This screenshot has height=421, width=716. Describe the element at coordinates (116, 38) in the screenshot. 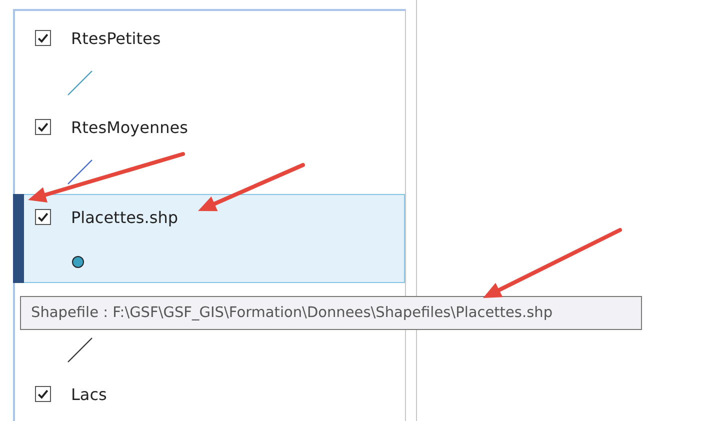

I see `layer-name: RtesPetites` at that location.